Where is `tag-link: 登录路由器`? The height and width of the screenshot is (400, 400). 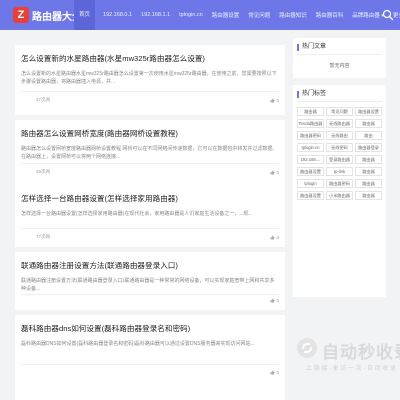 tag-link: 登录路由器 is located at coordinates (339, 159).